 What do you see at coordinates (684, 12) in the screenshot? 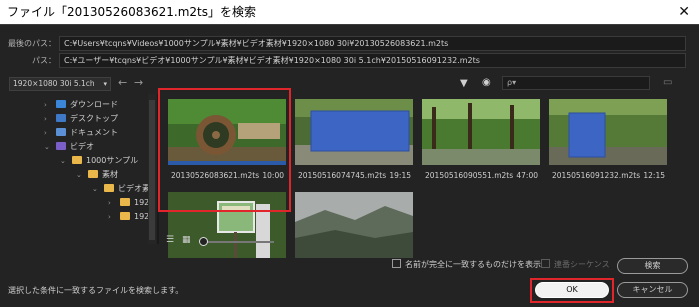
I see `close-icon: ✕` at bounding box center [684, 12].